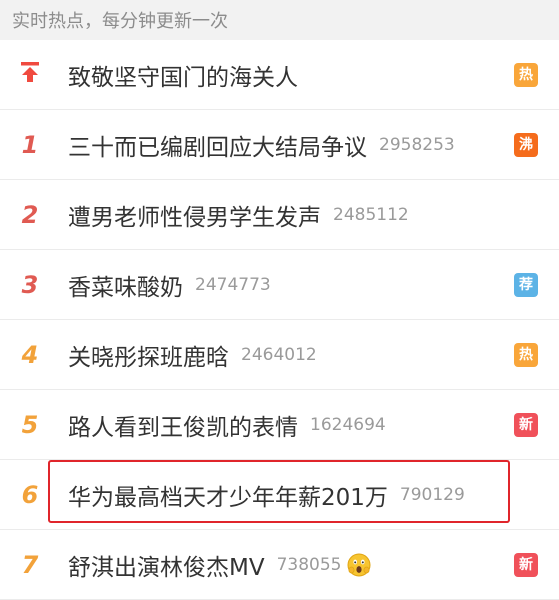  I want to click on boil-badge: 沸, so click(526, 145).